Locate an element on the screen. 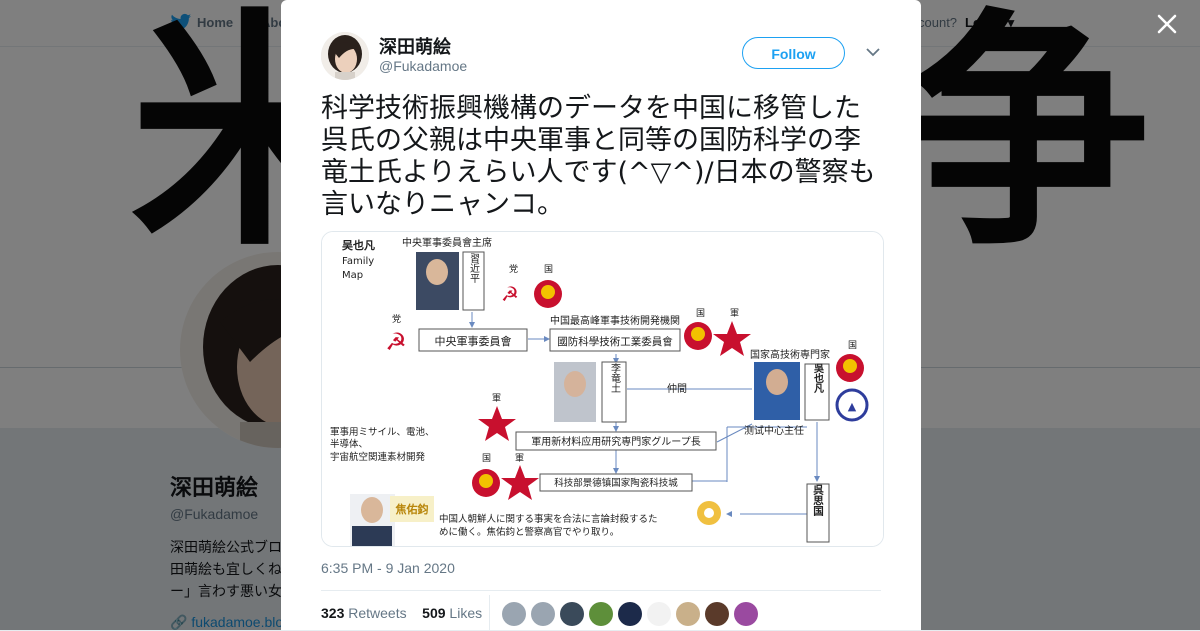  author-avatar is located at coordinates (345, 56).